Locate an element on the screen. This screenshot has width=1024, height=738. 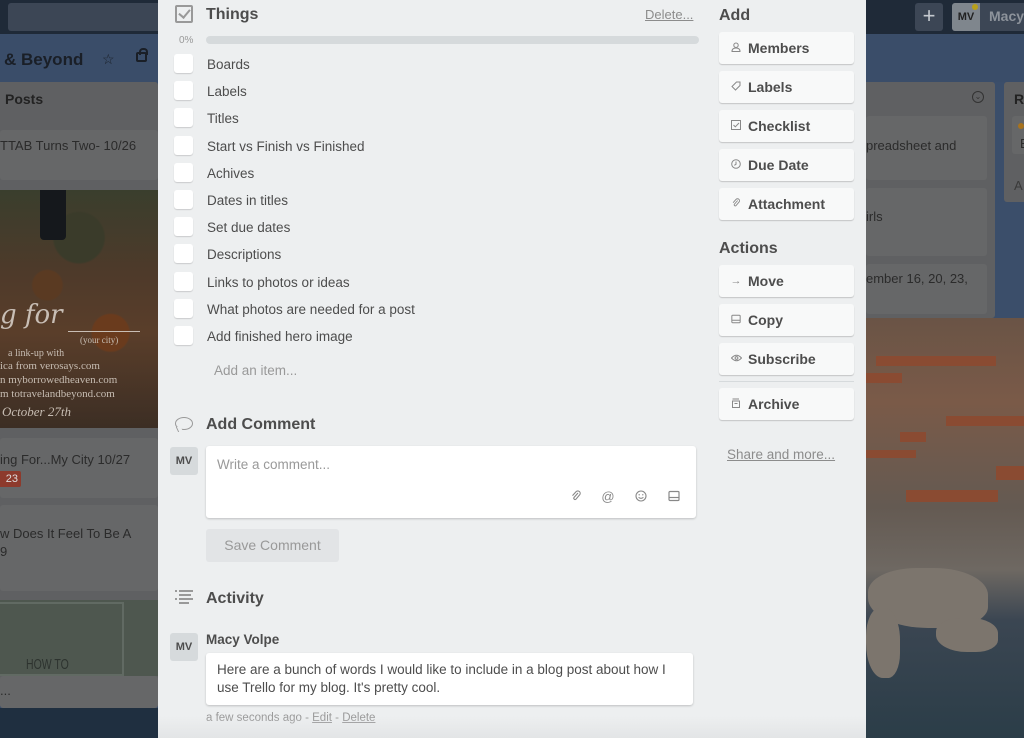
list-title: Posts is located at coordinates (24, 99).